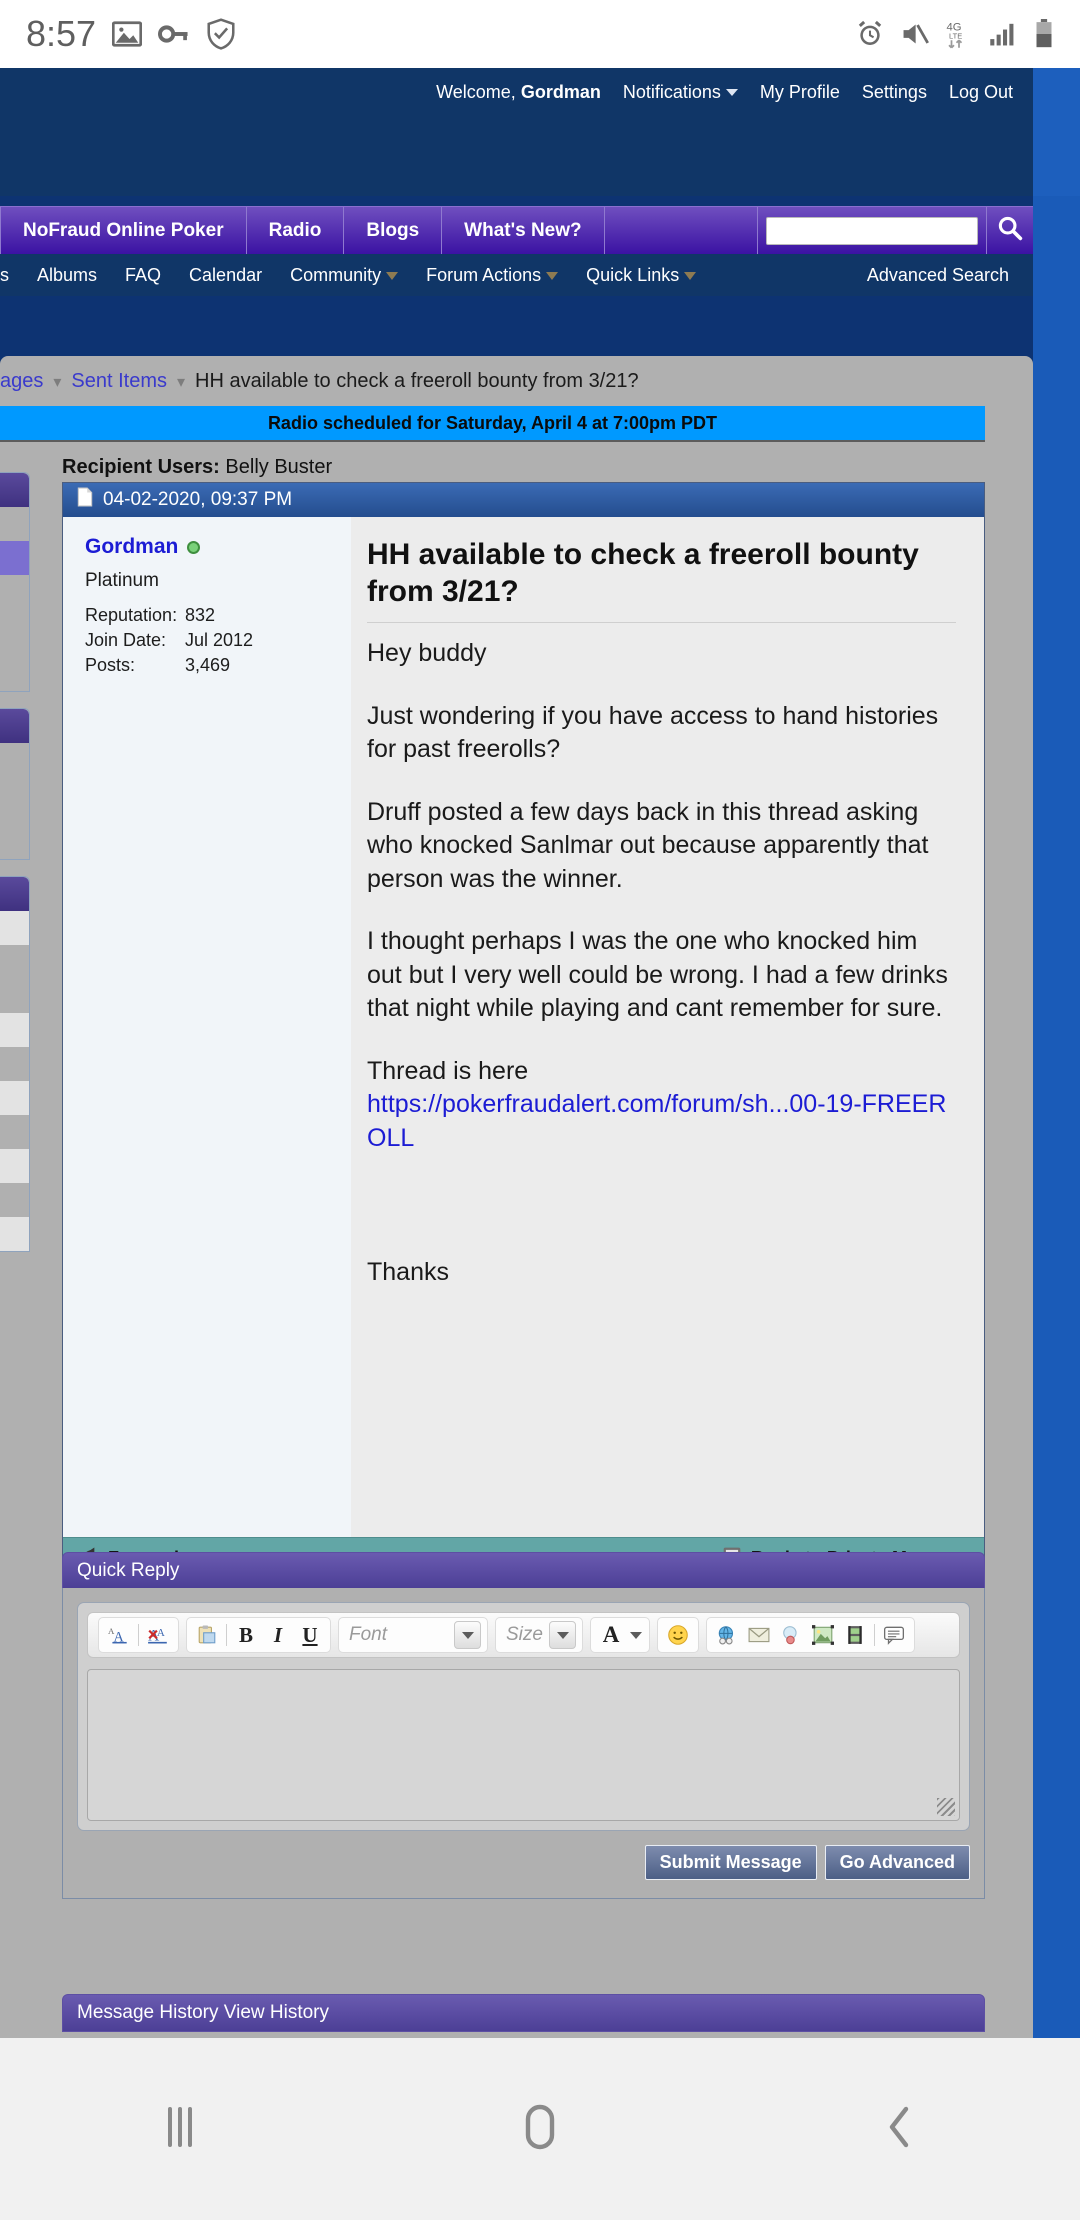 This screenshot has width=1080, height=2220. What do you see at coordinates (279, 467) in the screenshot?
I see `recipient-users-value: Belly Buster` at bounding box center [279, 467].